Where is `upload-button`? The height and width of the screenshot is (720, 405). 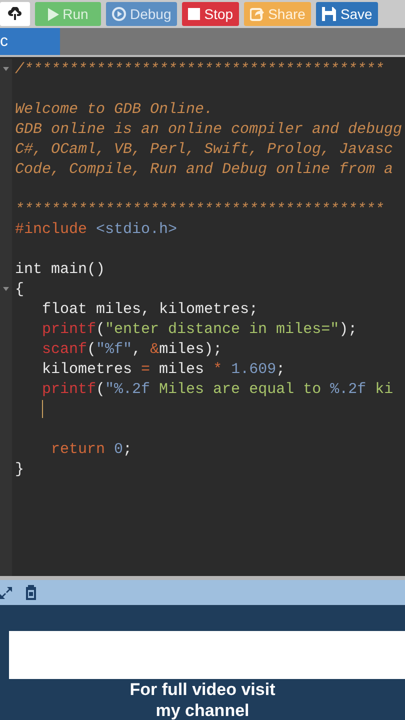 upload-button is located at coordinates (15, 14).